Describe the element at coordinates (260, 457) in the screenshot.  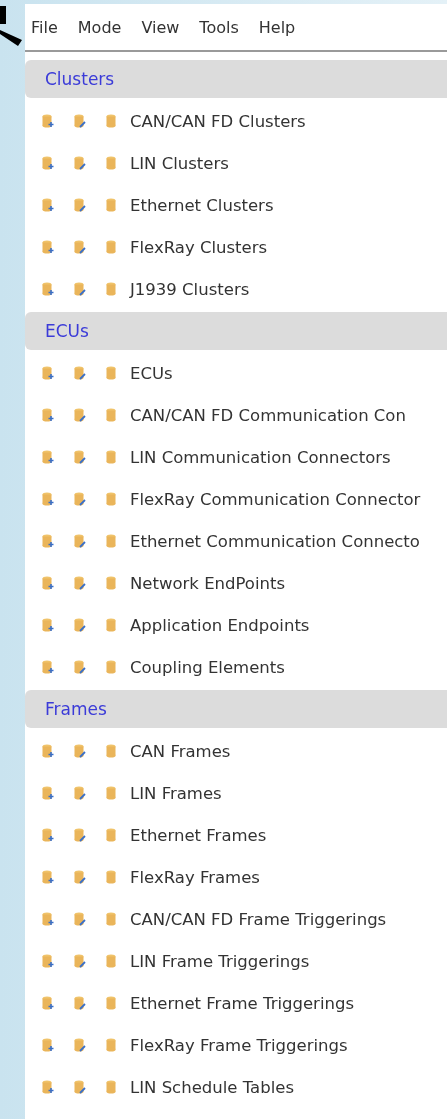
I see `tree-item: LIN Communication Connectors` at that location.